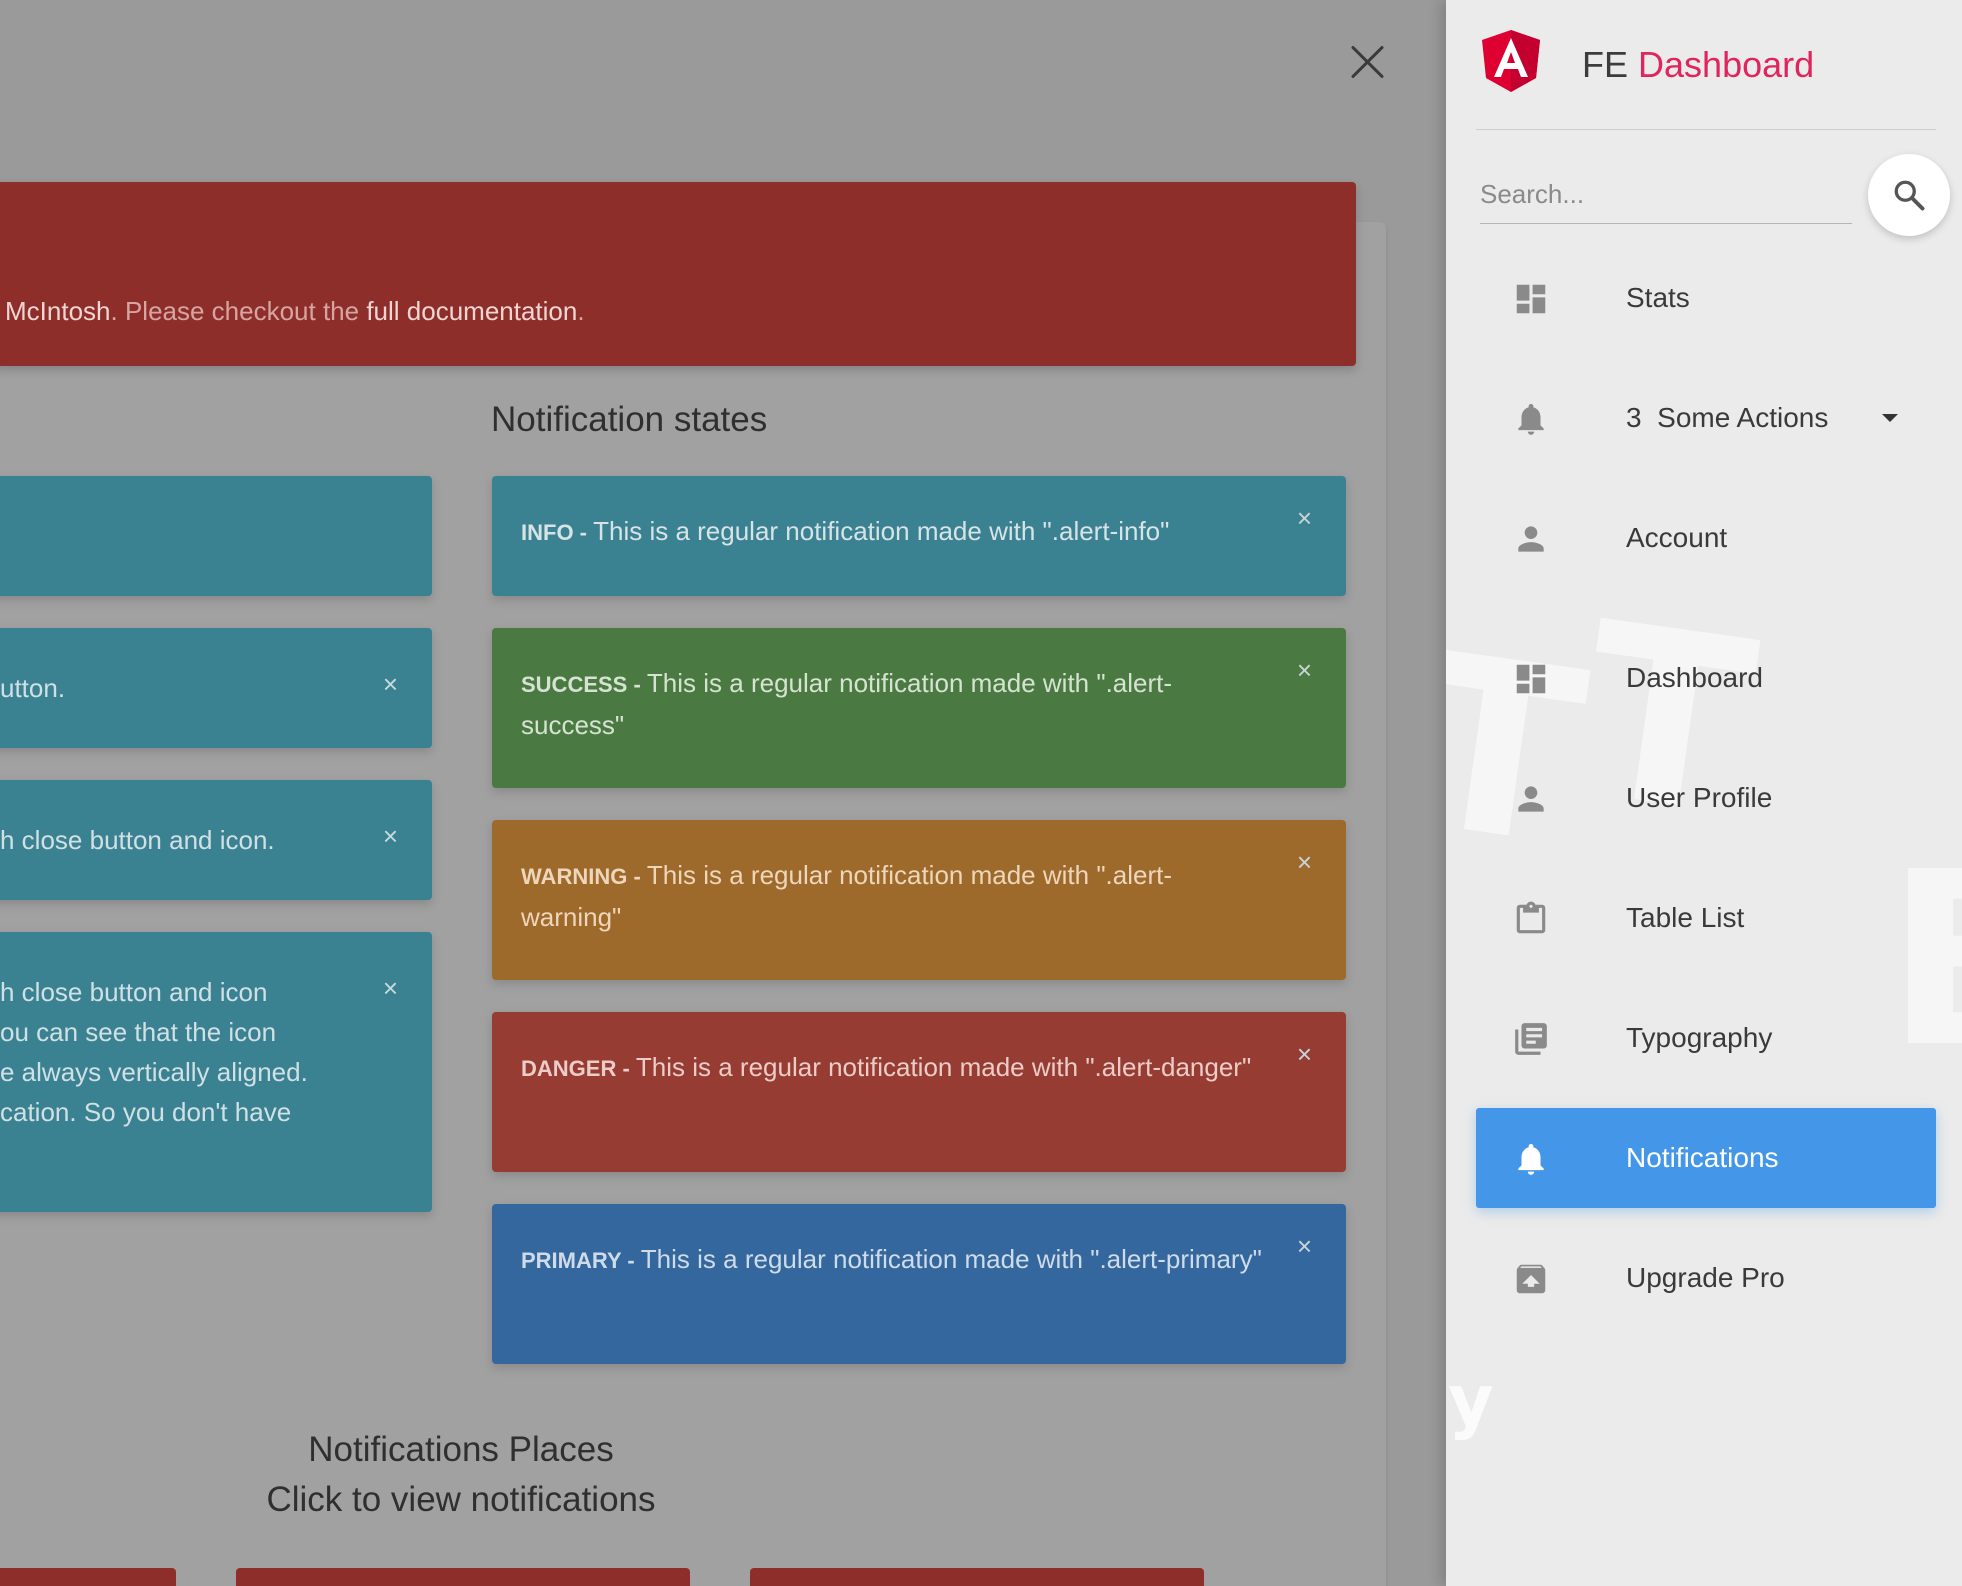 Image resolution: width=1962 pixels, height=1586 pixels. Describe the element at coordinates (216, 688) in the screenshot. I see `left-alert-2: utton. ×` at that location.